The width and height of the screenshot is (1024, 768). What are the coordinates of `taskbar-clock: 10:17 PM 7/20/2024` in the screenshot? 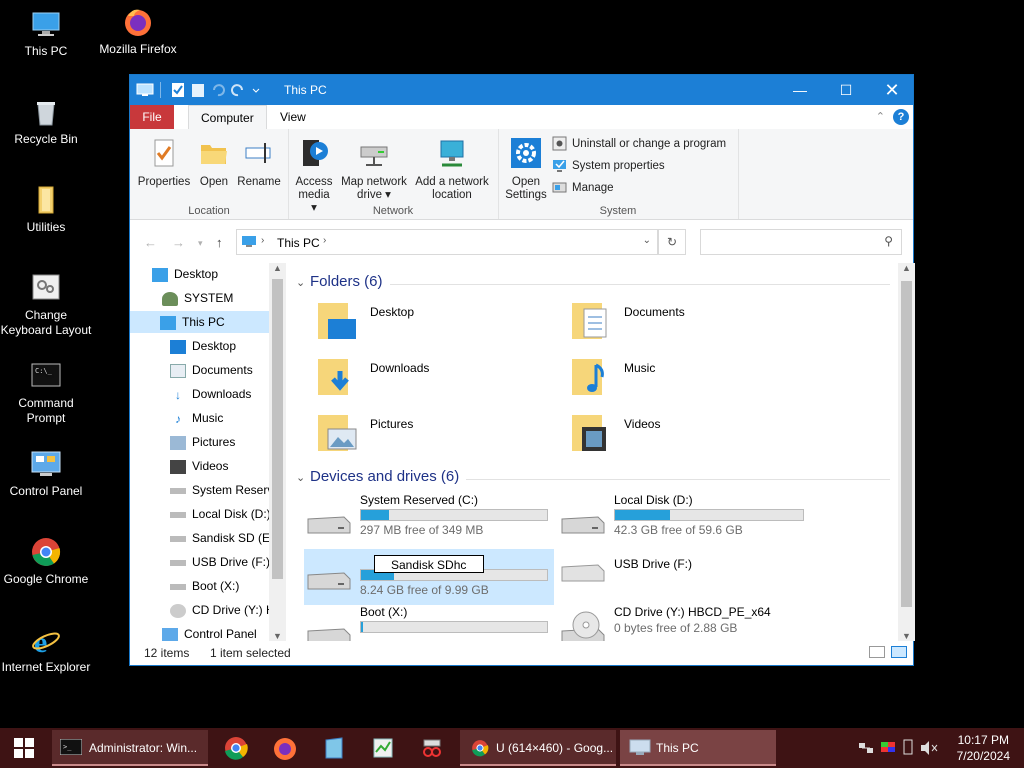 It's located at (983, 748).